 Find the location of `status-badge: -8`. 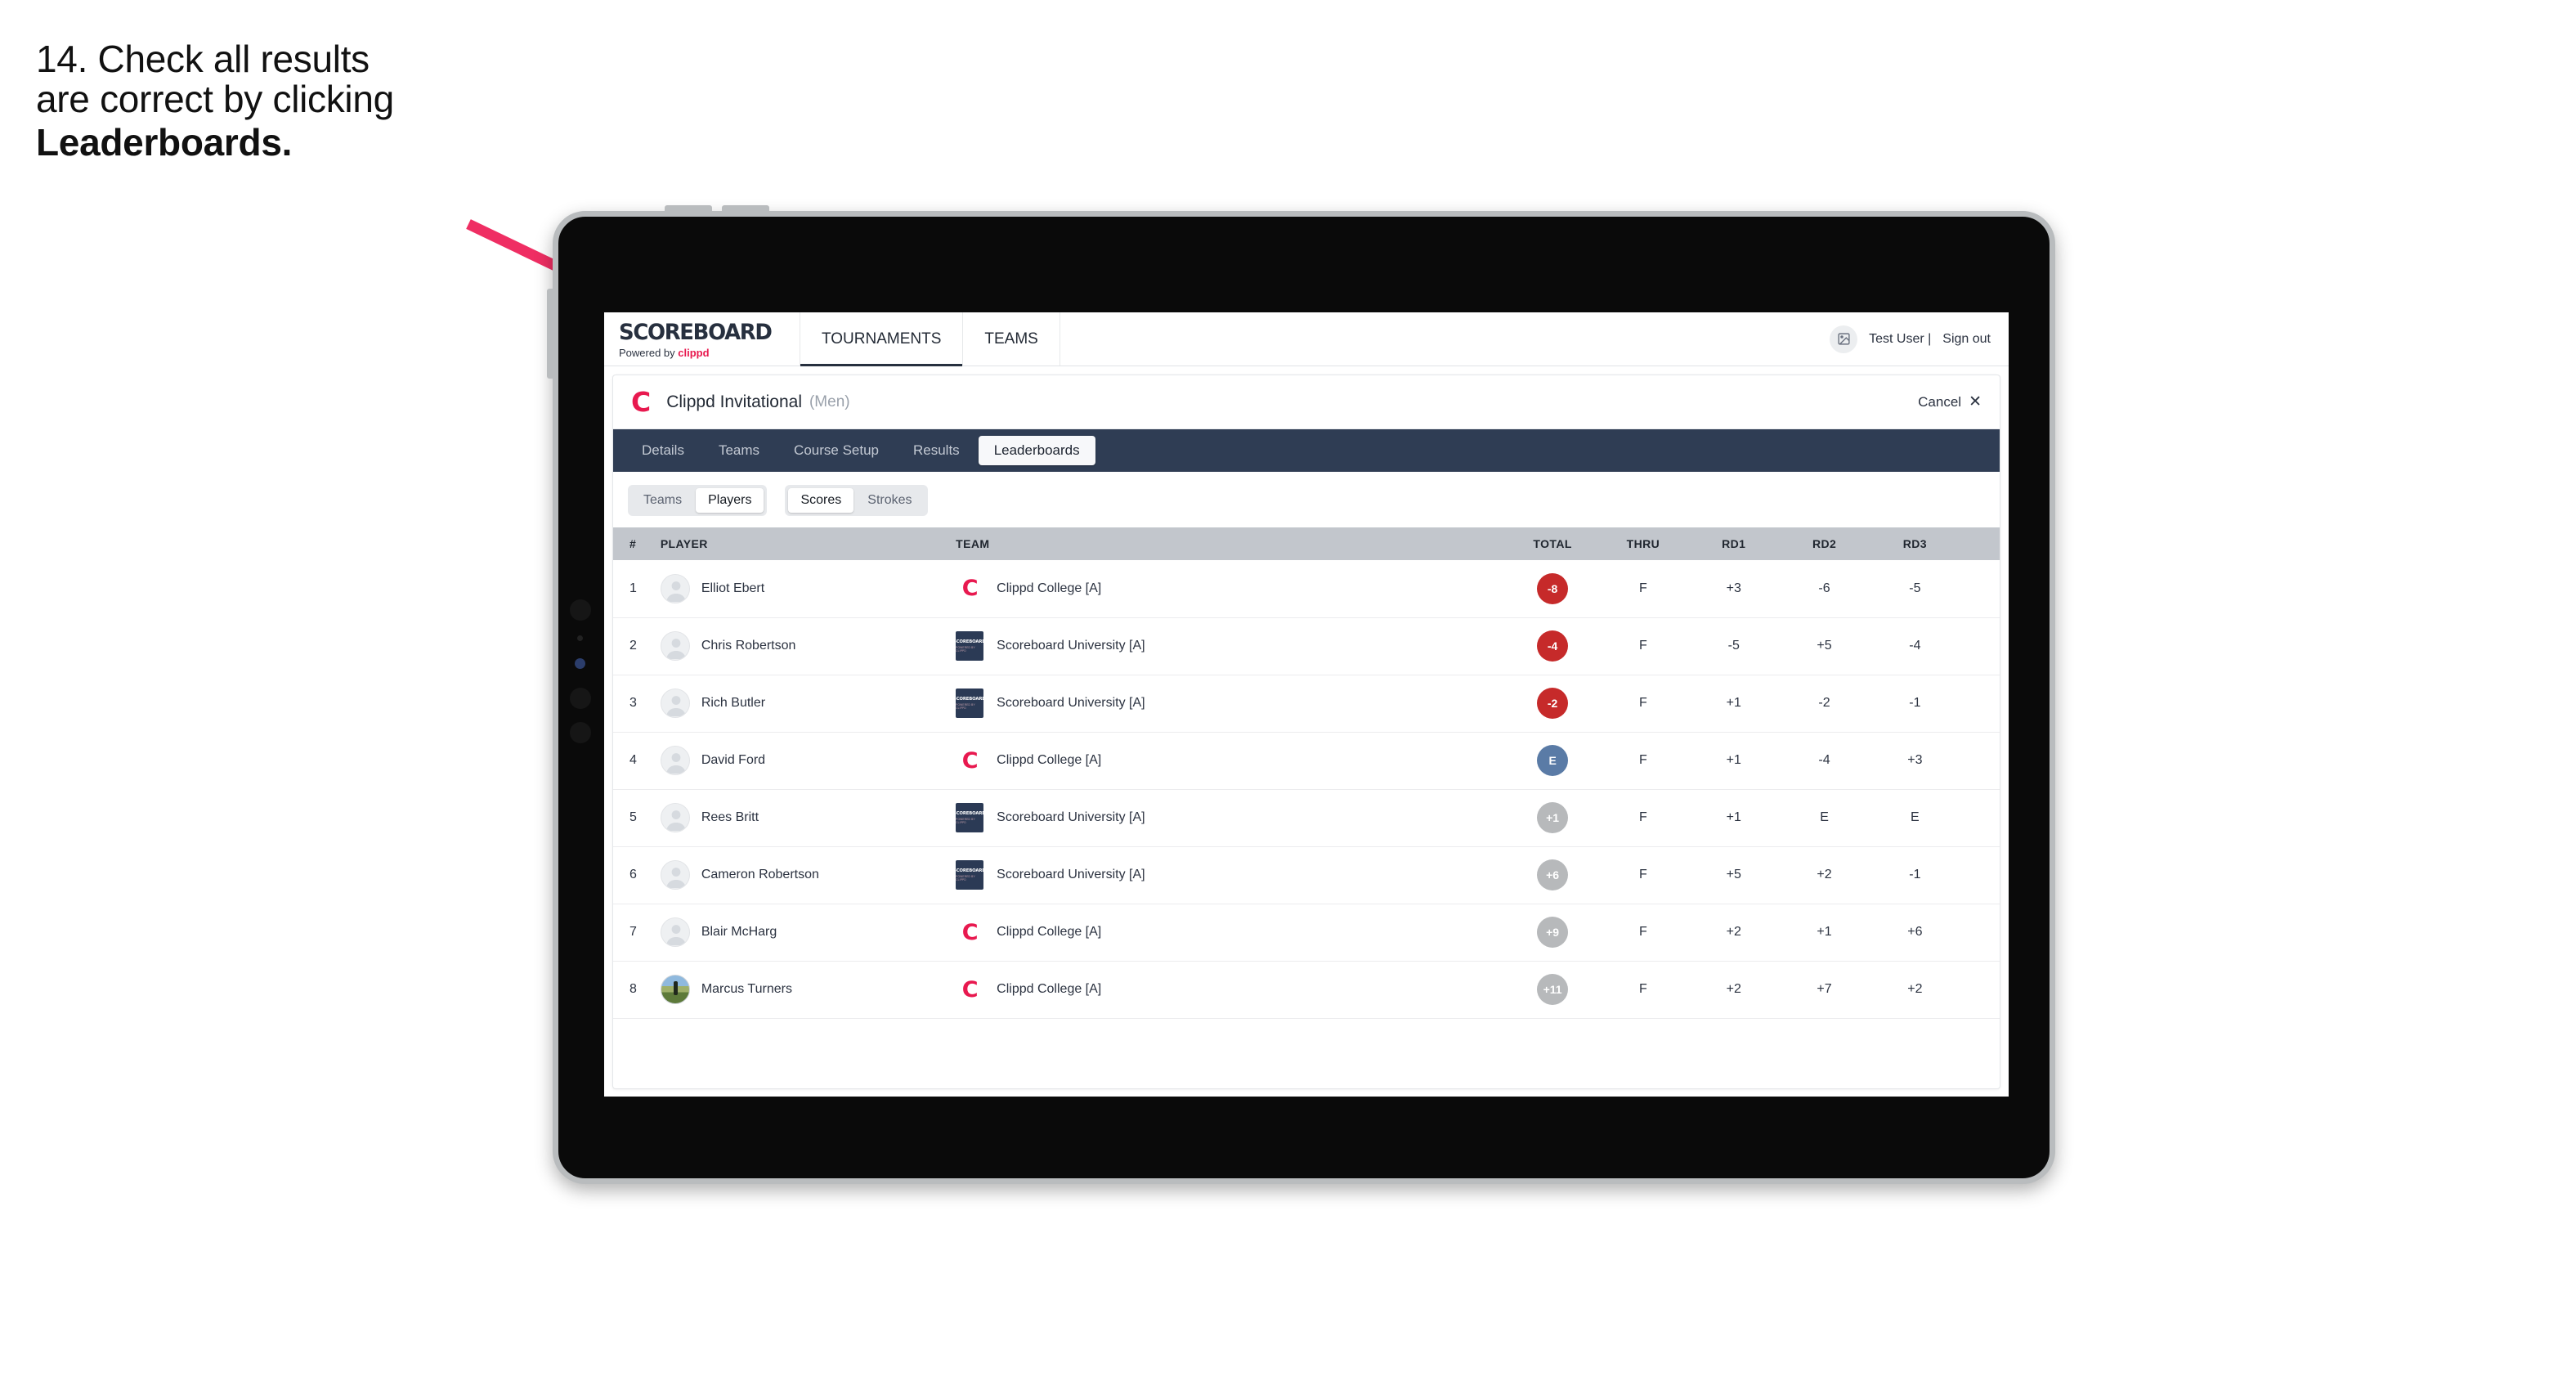

status-badge: -8 is located at coordinates (1553, 588).